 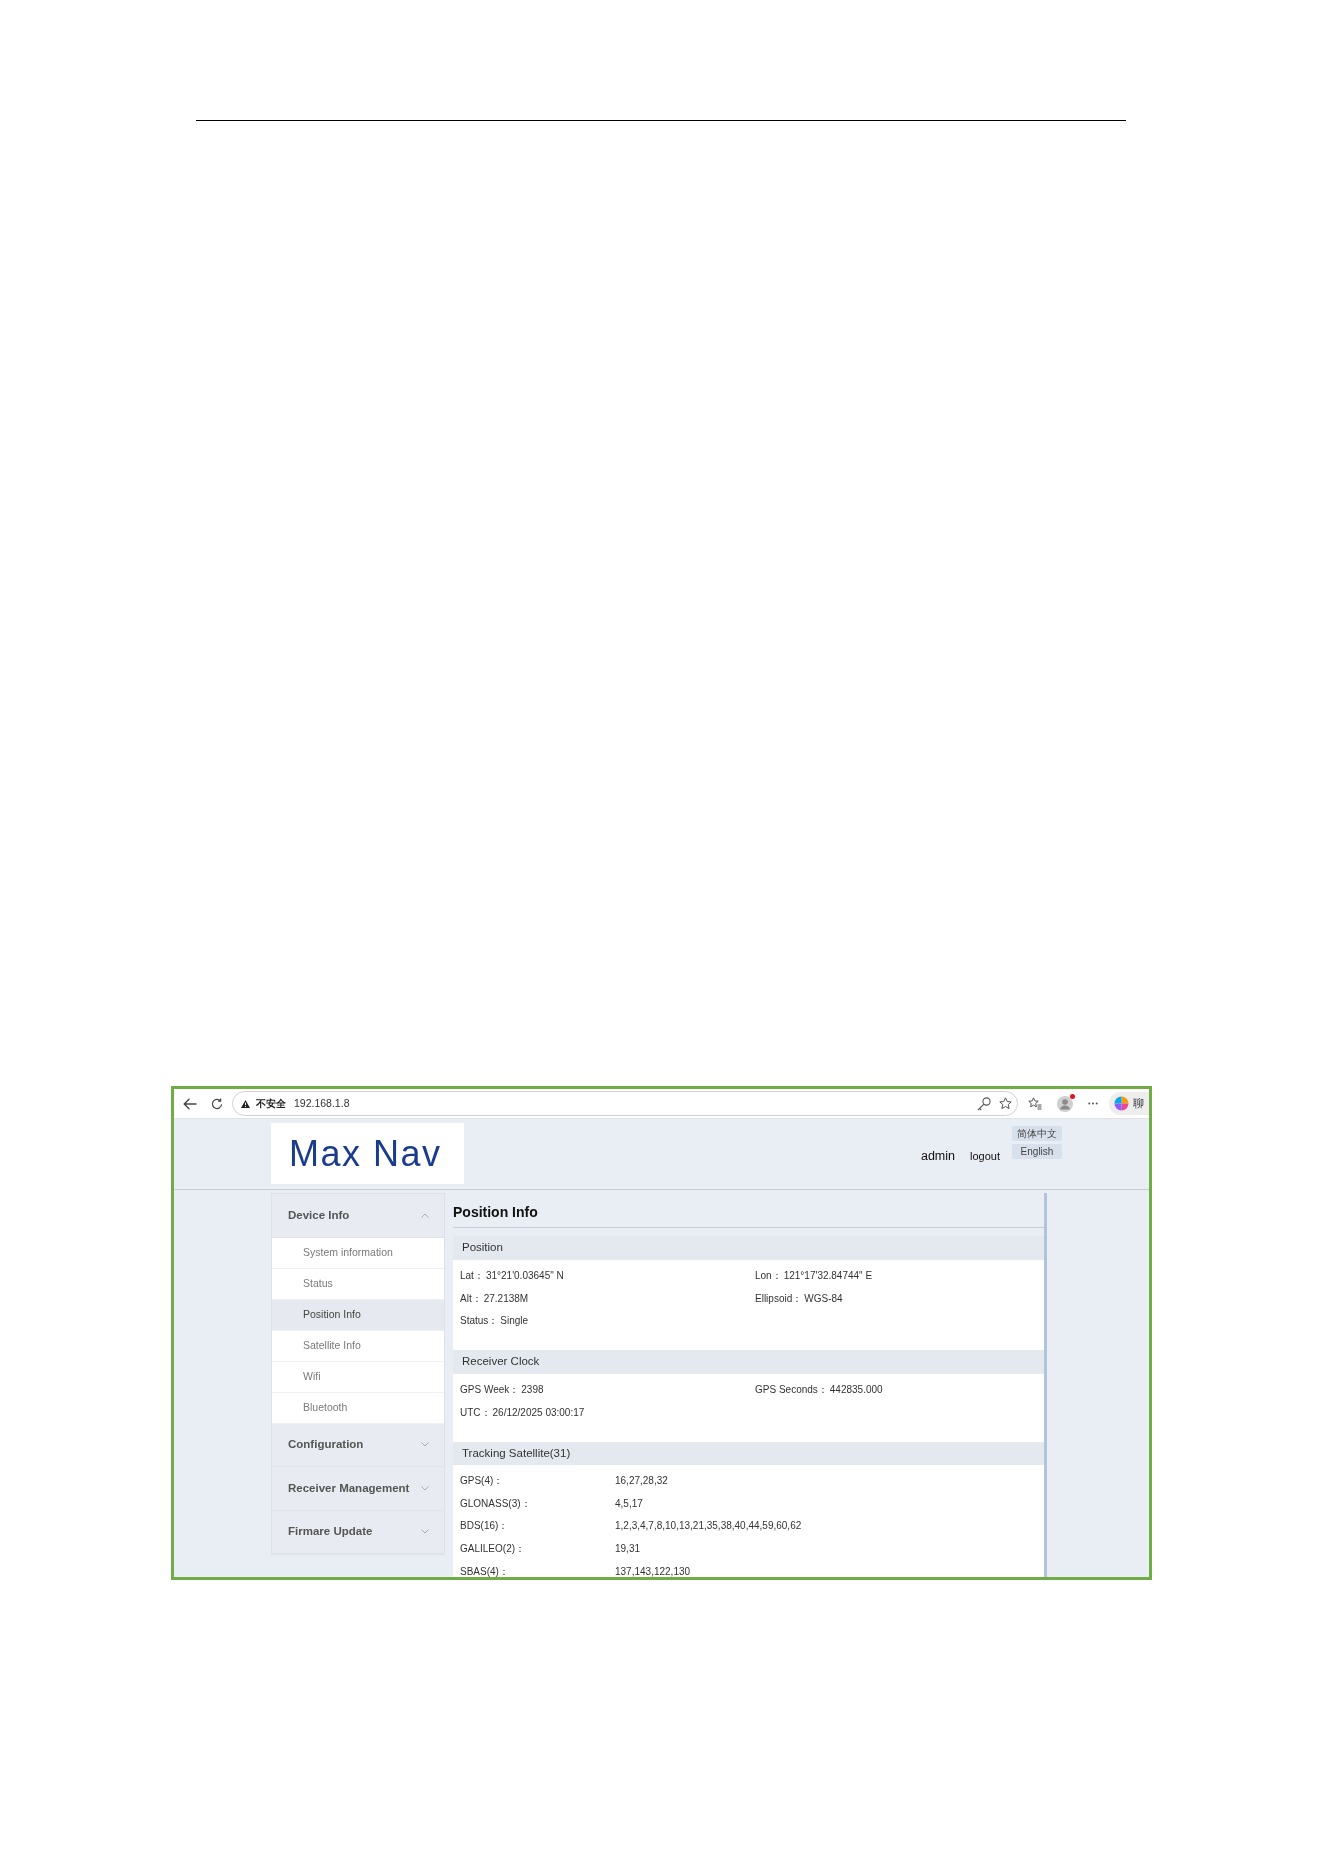 I want to click on field-value: 16,27,28,32, so click(x=642, y=1480).